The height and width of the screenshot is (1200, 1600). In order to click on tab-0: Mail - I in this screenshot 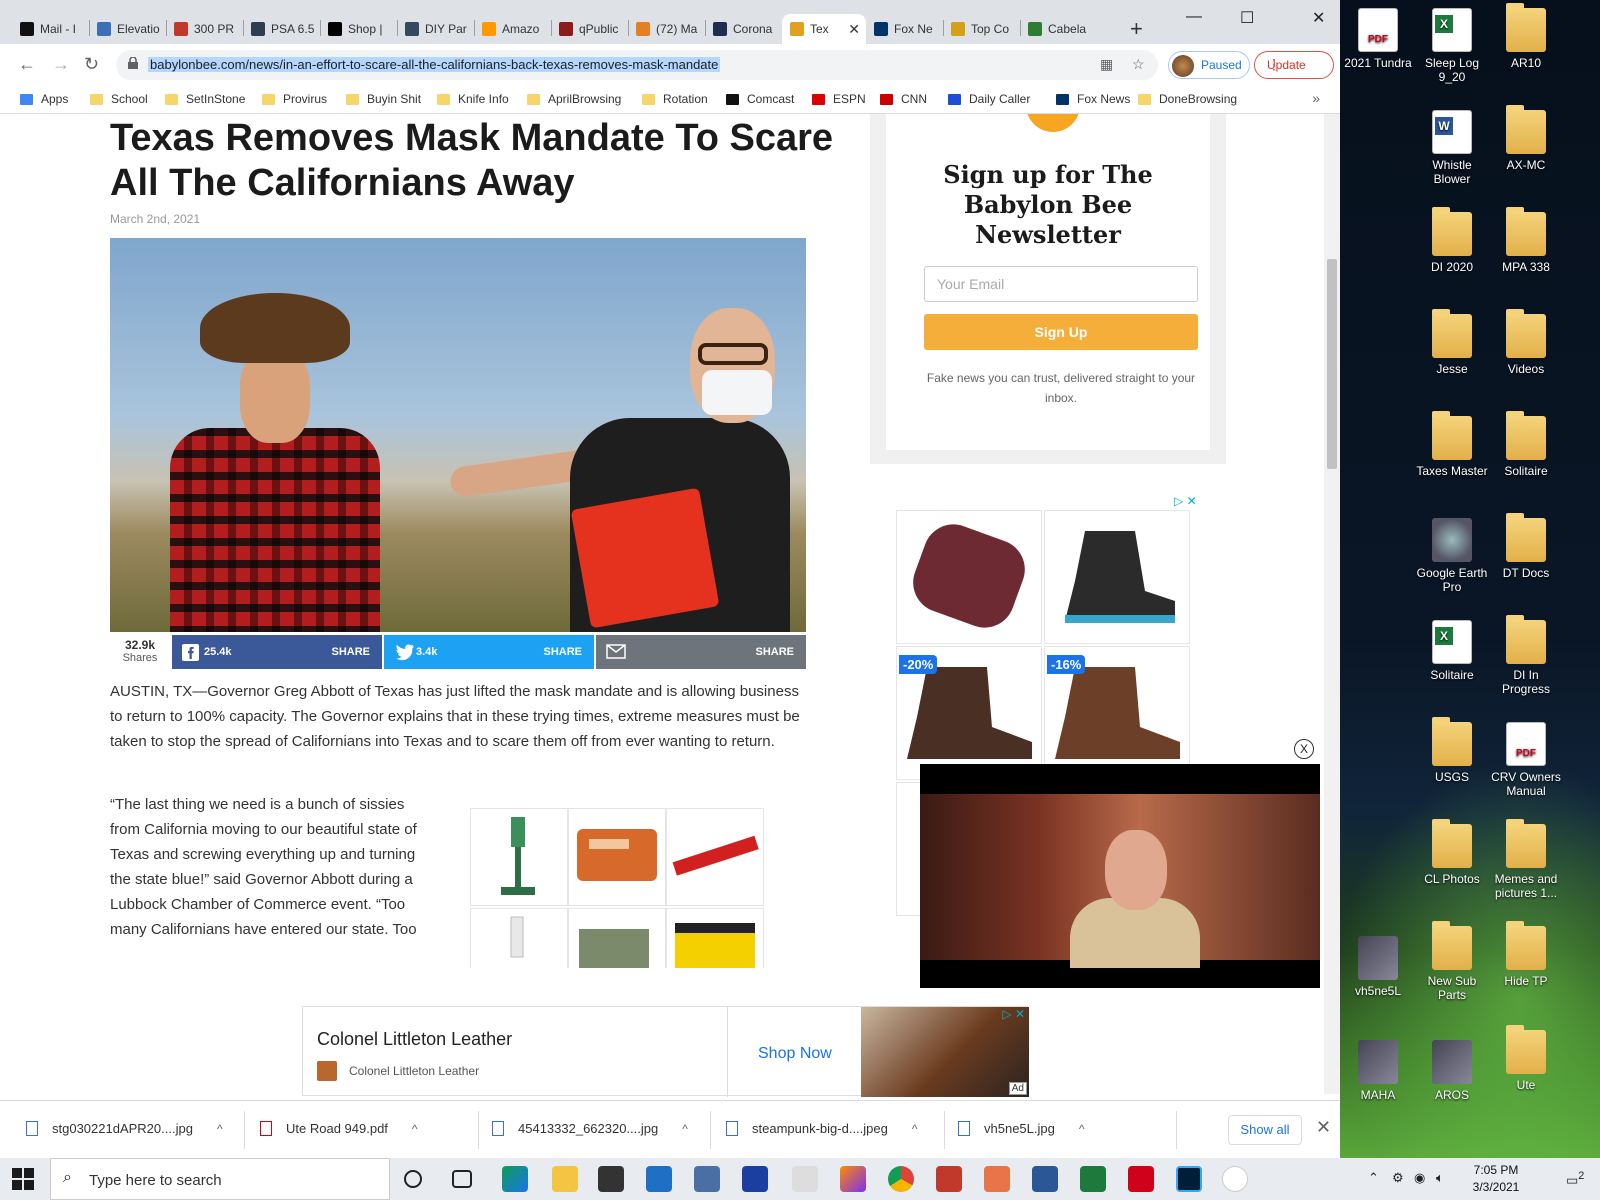, I will do `click(50, 29)`.